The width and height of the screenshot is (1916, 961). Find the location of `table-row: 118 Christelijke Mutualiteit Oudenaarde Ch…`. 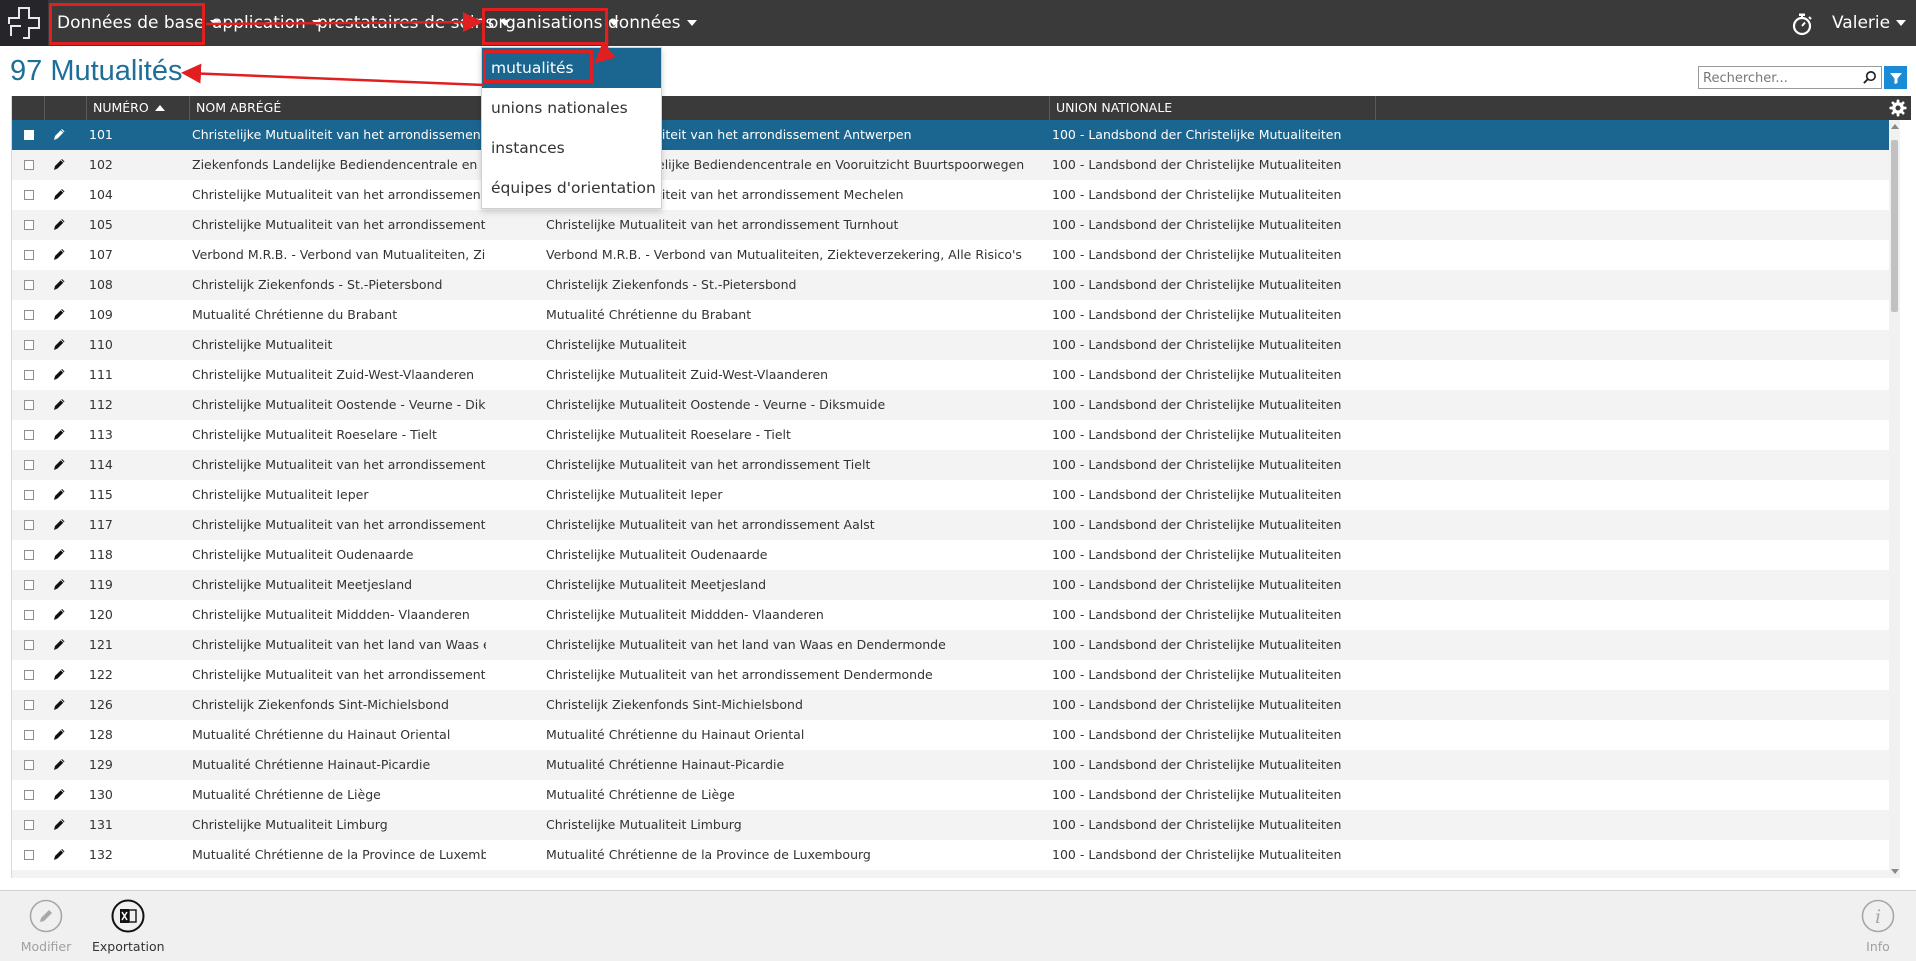

table-row: 118 Christelijke Mutualiteit Oudenaarde Ch… is located at coordinates (951, 555).